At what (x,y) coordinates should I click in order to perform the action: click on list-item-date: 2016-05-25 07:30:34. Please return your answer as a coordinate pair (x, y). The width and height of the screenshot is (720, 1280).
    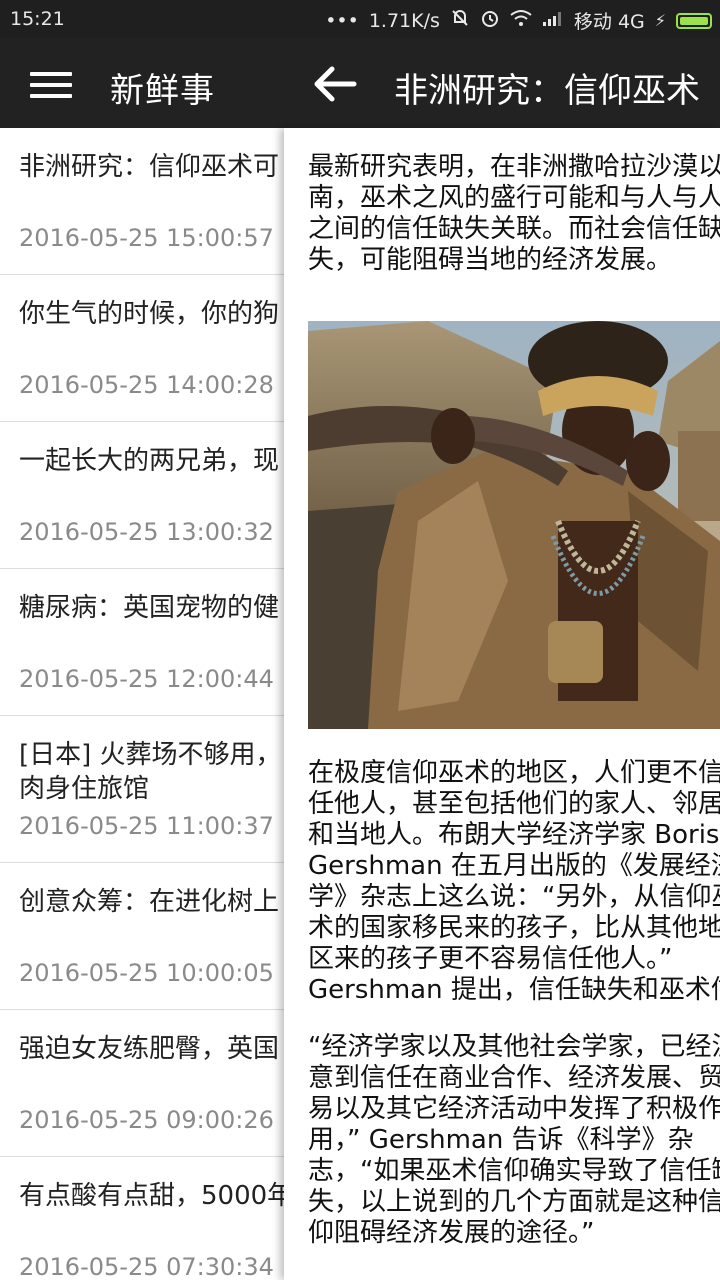
    Looking at the image, I should click on (146, 1266).